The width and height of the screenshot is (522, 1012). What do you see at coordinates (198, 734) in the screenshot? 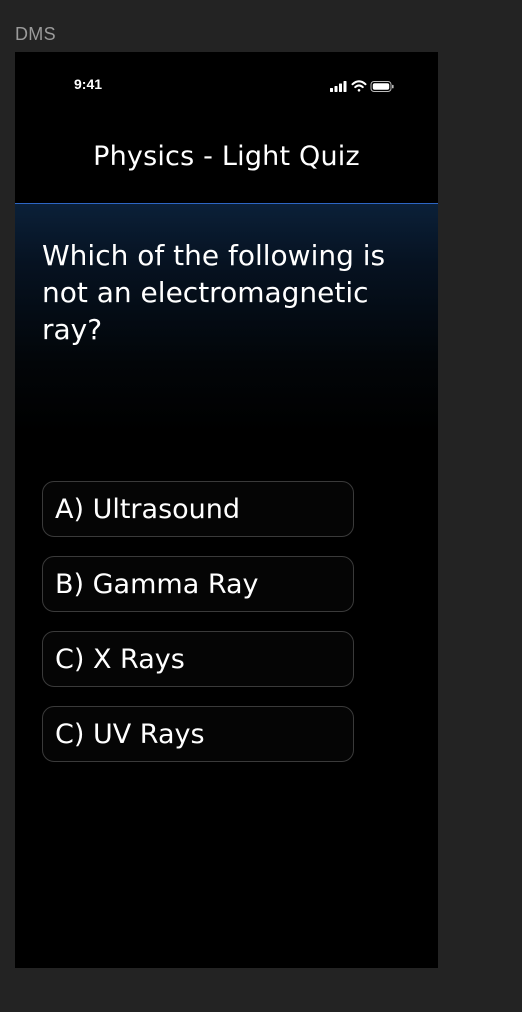
I see `answer-option-d: C) UV Rays` at bounding box center [198, 734].